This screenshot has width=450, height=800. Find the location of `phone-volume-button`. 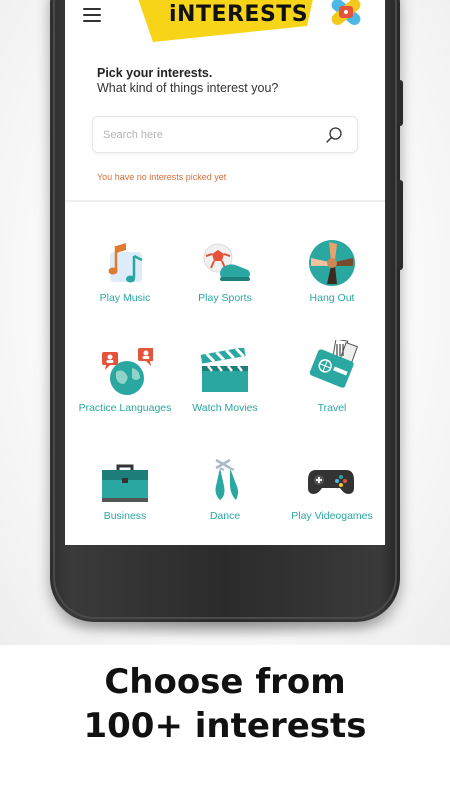

phone-volume-button is located at coordinates (400, 225).